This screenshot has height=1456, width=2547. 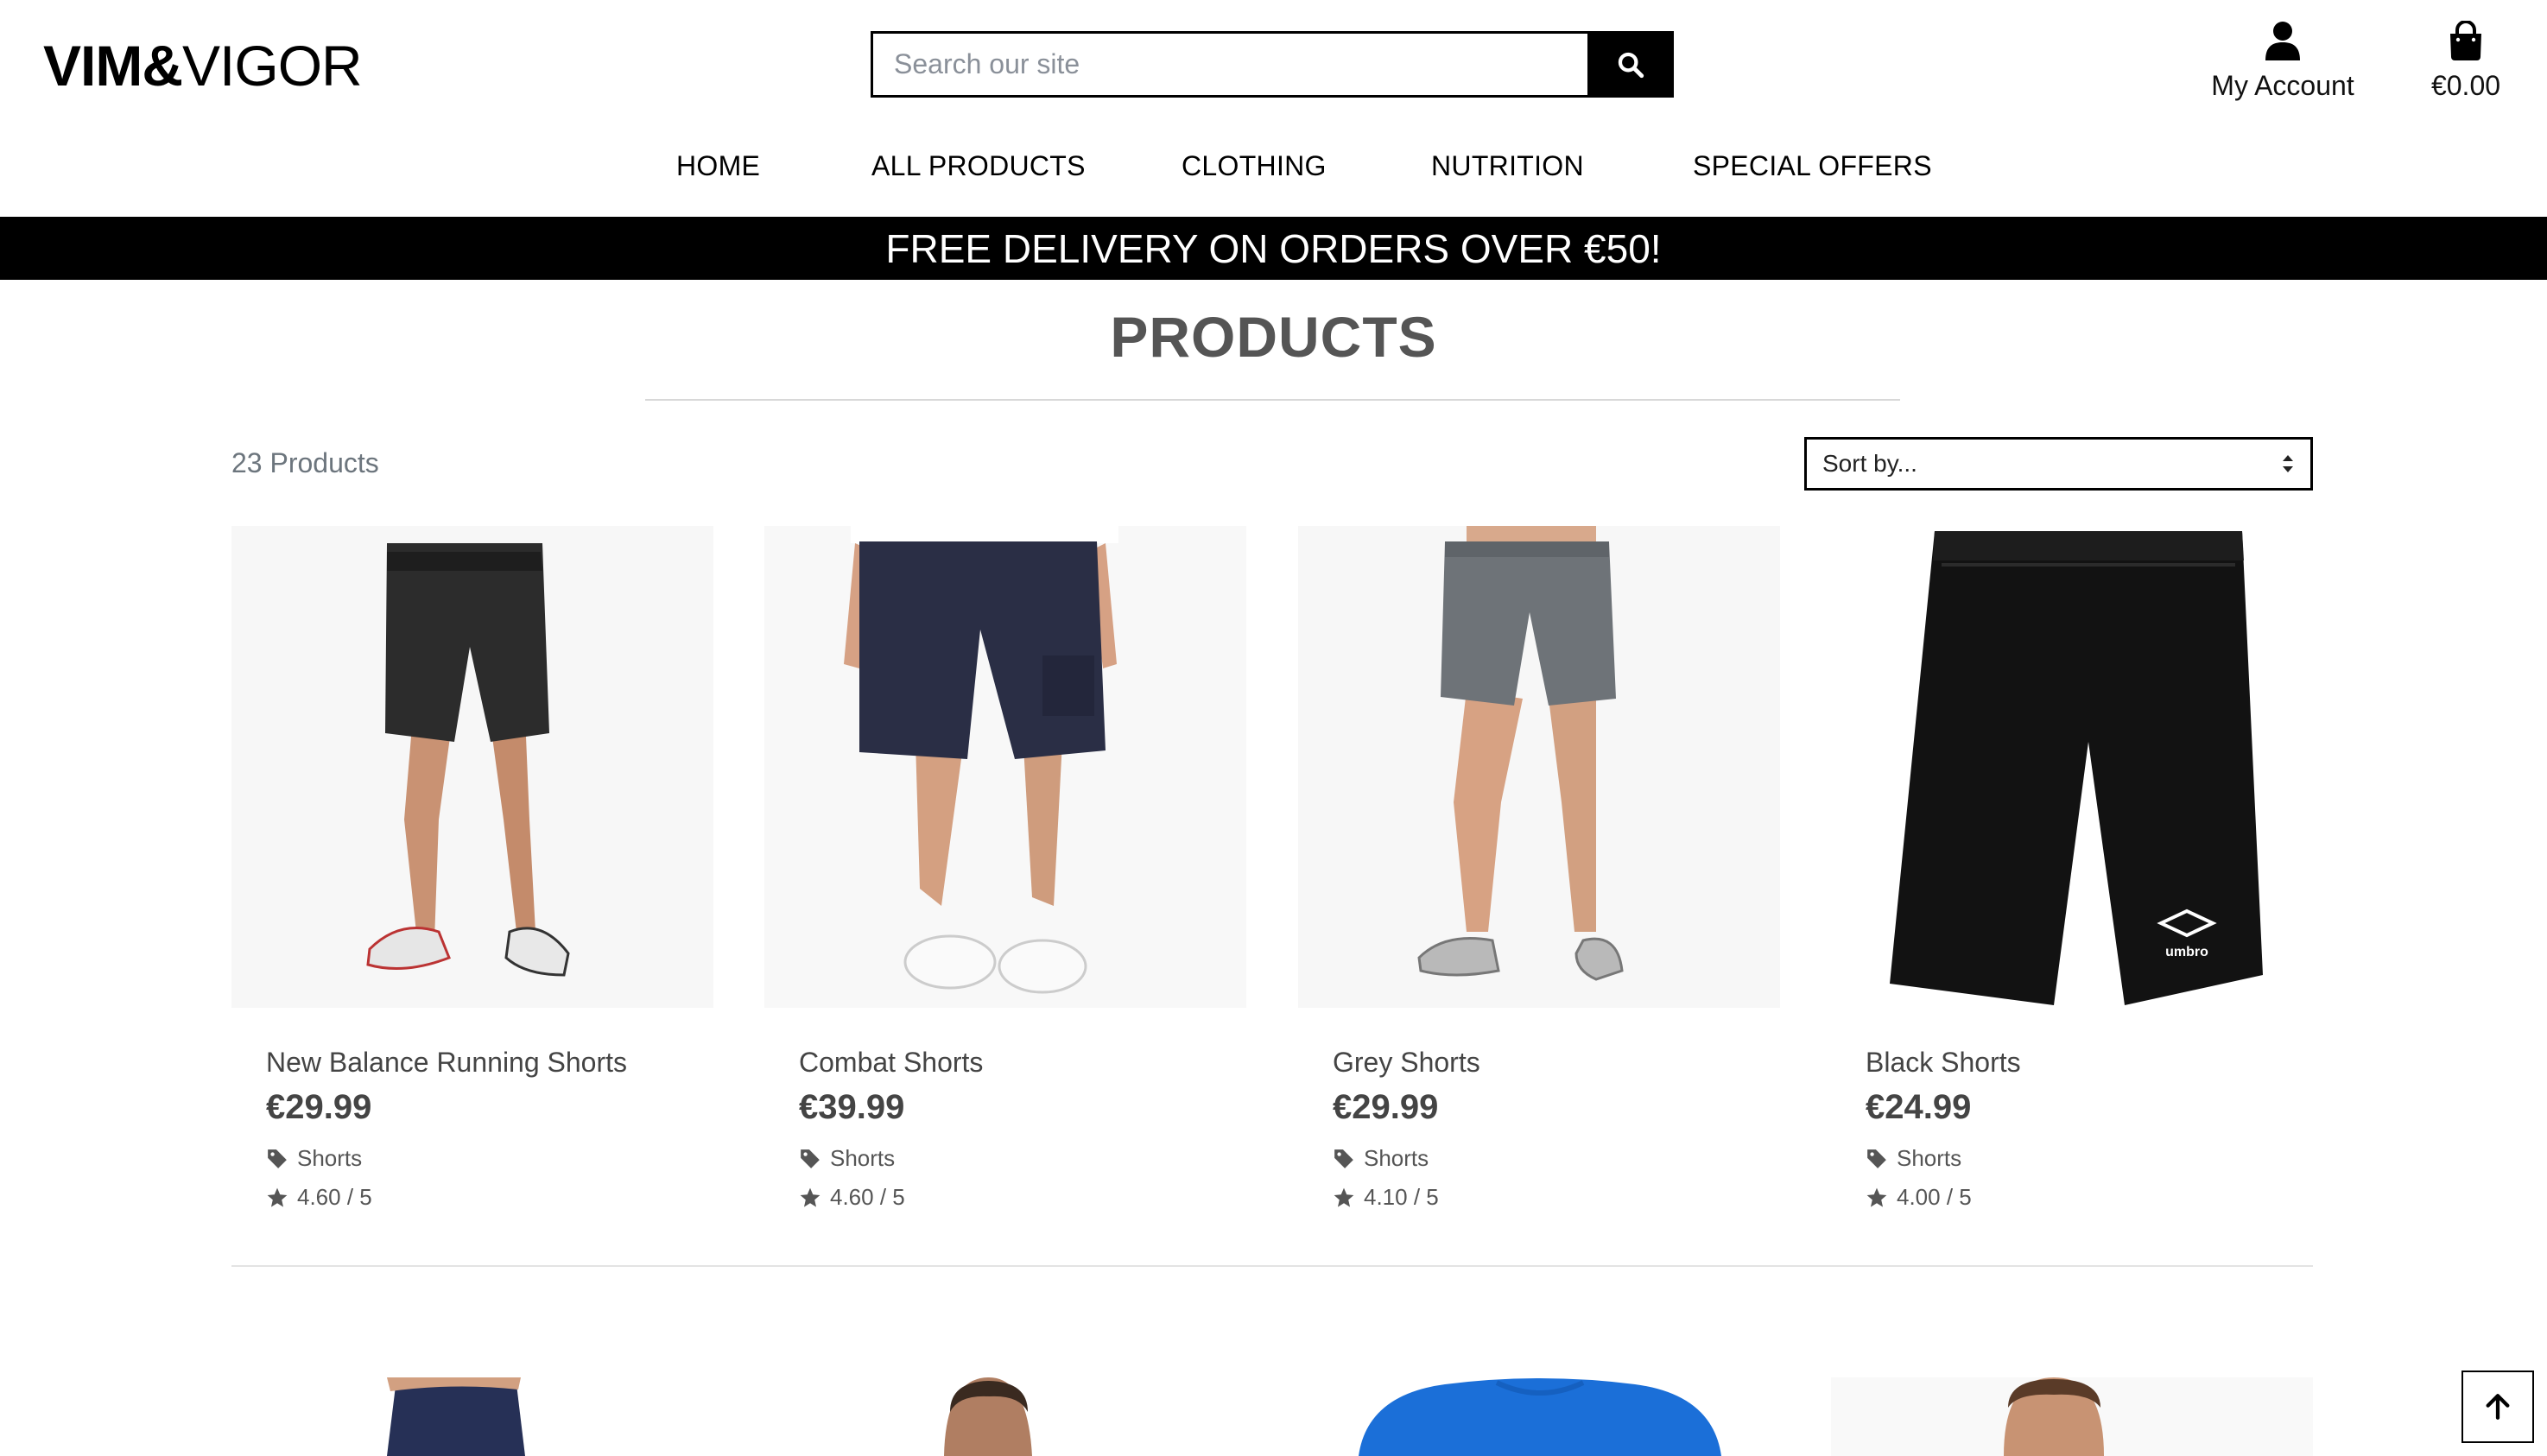 What do you see at coordinates (1272, 1266) in the screenshot?
I see `row-divider` at bounding box center [1272, 1266].